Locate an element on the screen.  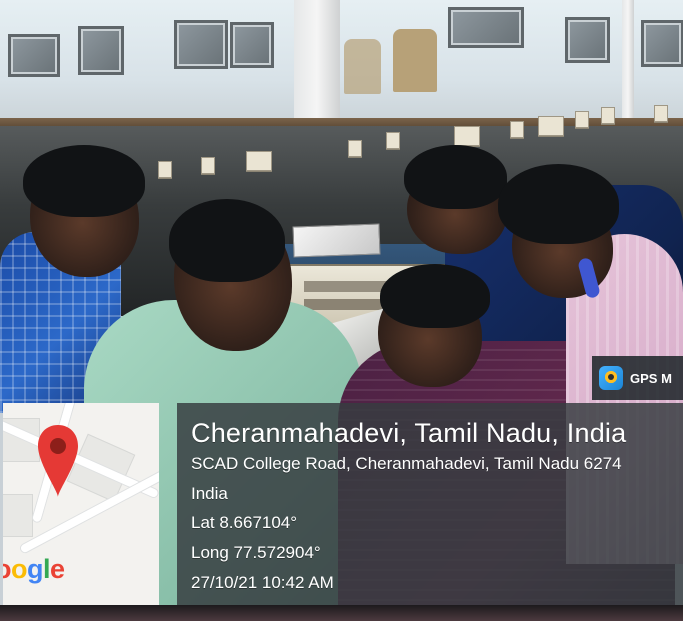
location-pin-icon is located at coordinates (58, 461).